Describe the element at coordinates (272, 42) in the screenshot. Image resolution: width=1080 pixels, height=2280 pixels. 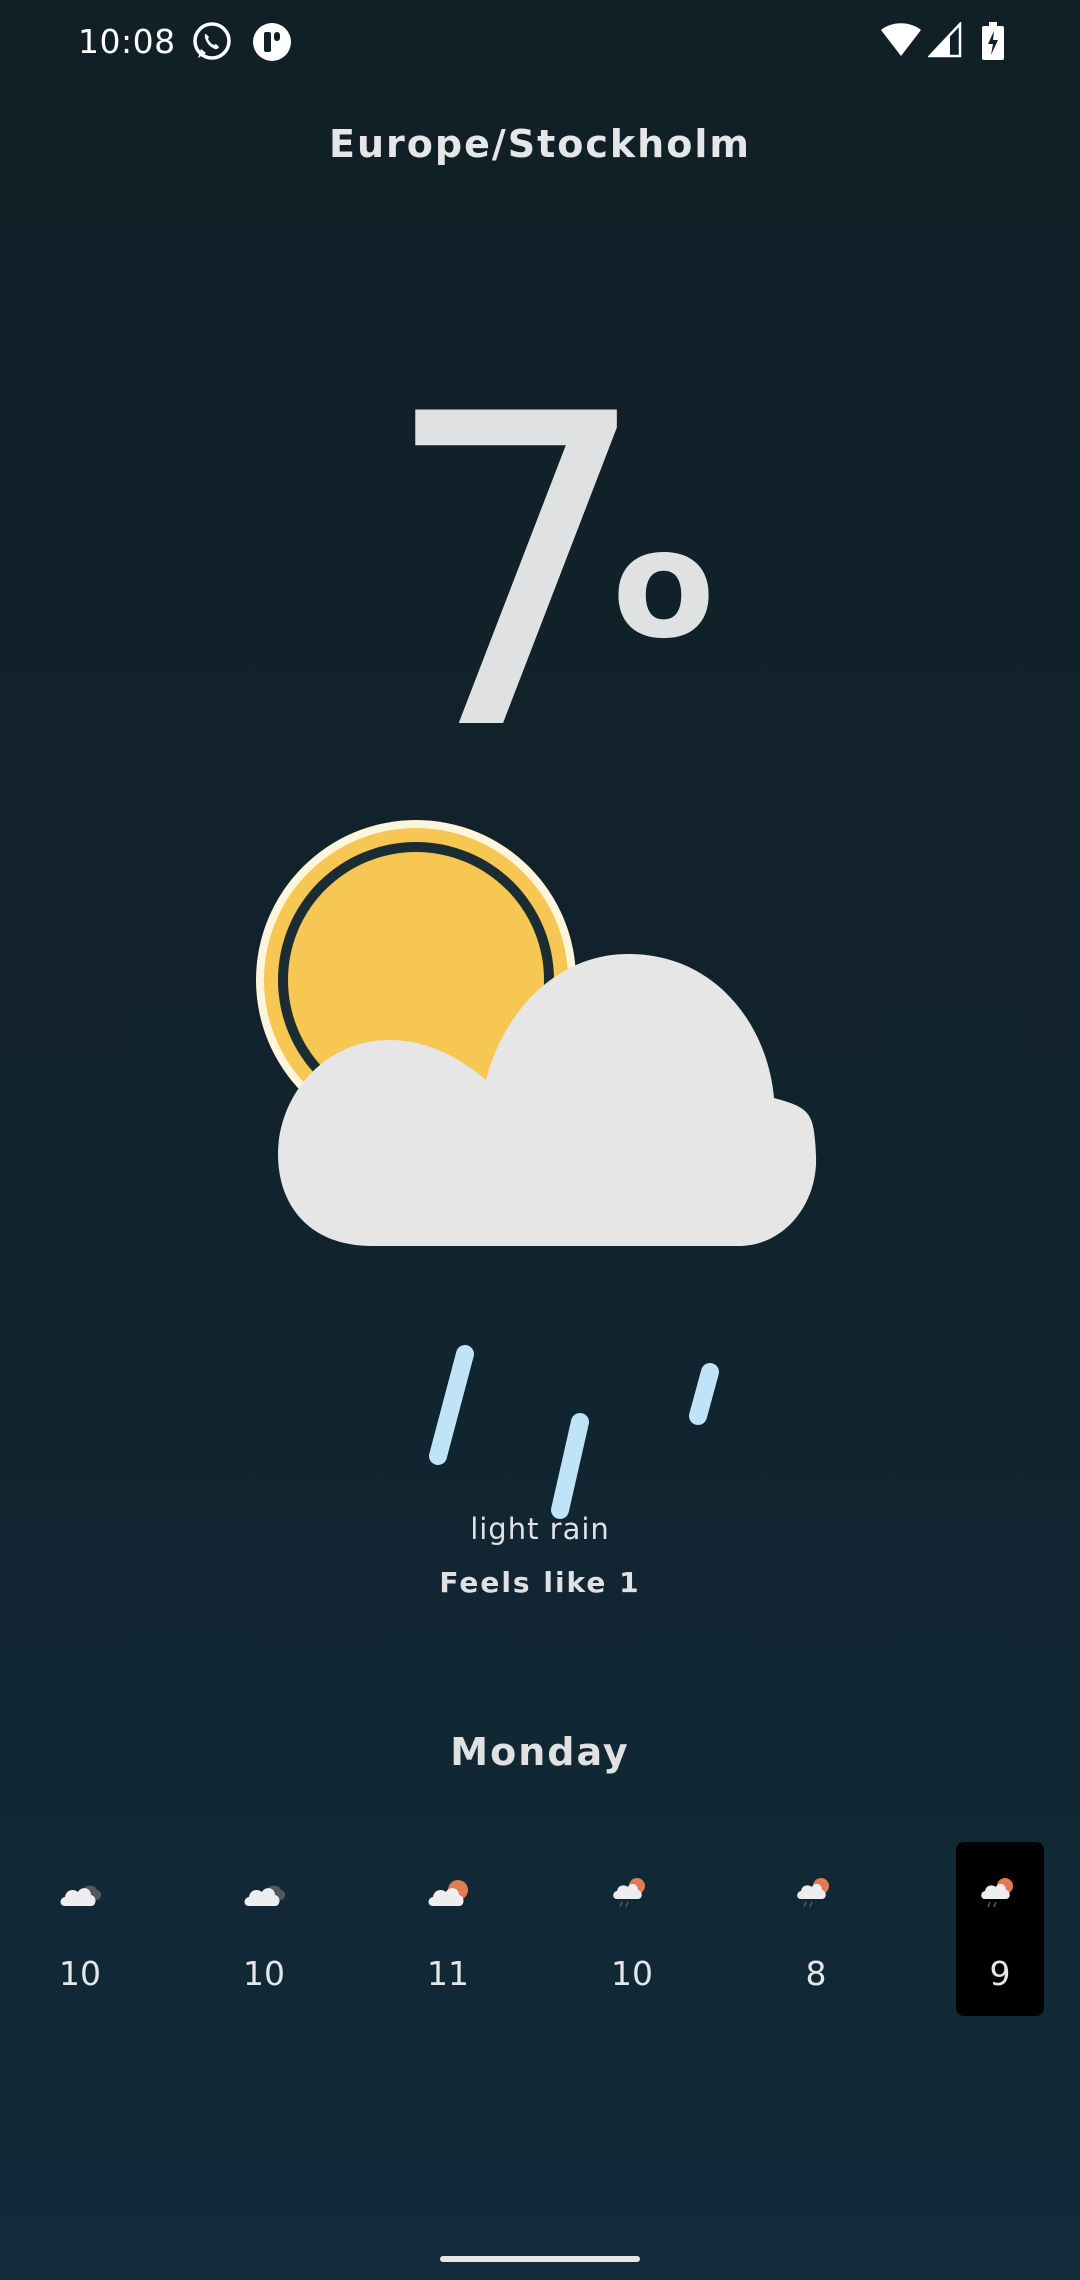
I see `app-notification-icon` at that location.